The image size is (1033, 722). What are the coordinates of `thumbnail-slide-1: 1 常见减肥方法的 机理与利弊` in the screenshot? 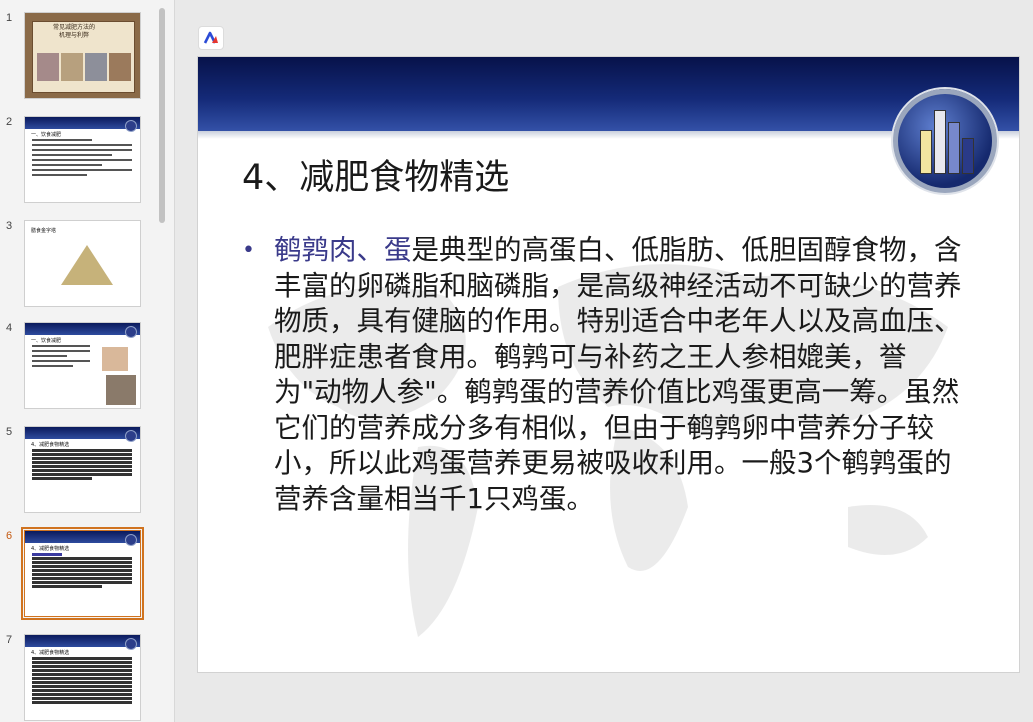 It's located at (79, 58).